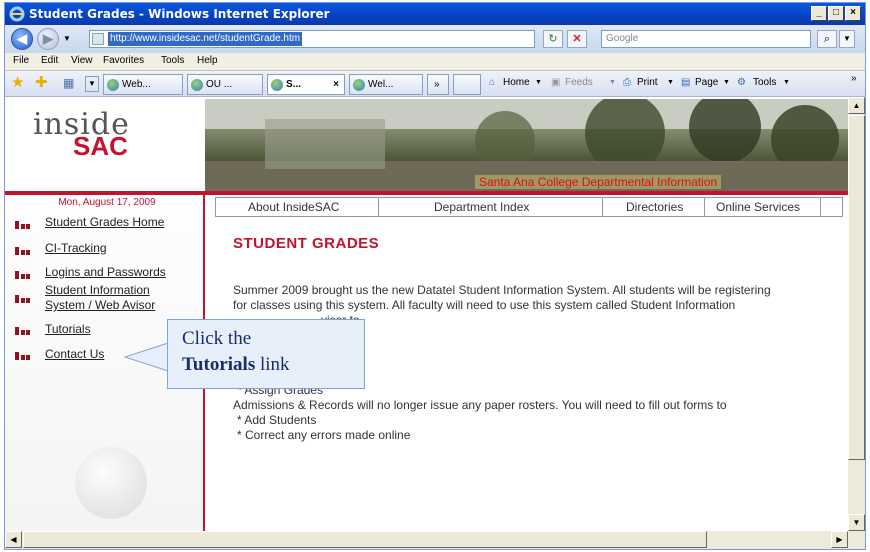 Image resolution: width=870 pixels, height=552 pixels. What do you see at coordinates (685, 82) in the screenshot?
I see `page-icon-cmd: ▤` at bounding box center [685, 82].